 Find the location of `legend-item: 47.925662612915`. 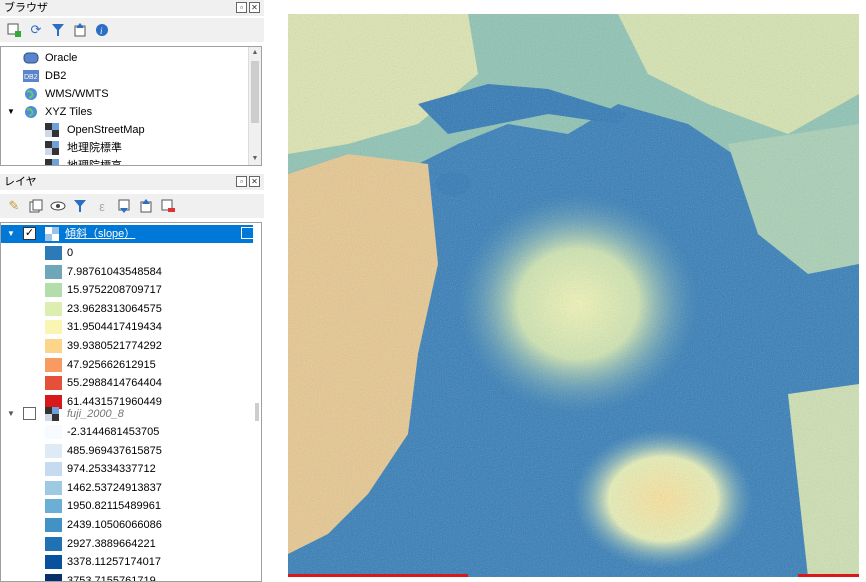

legend-item: 47.925662612915 is located at coordinates (125, 365).